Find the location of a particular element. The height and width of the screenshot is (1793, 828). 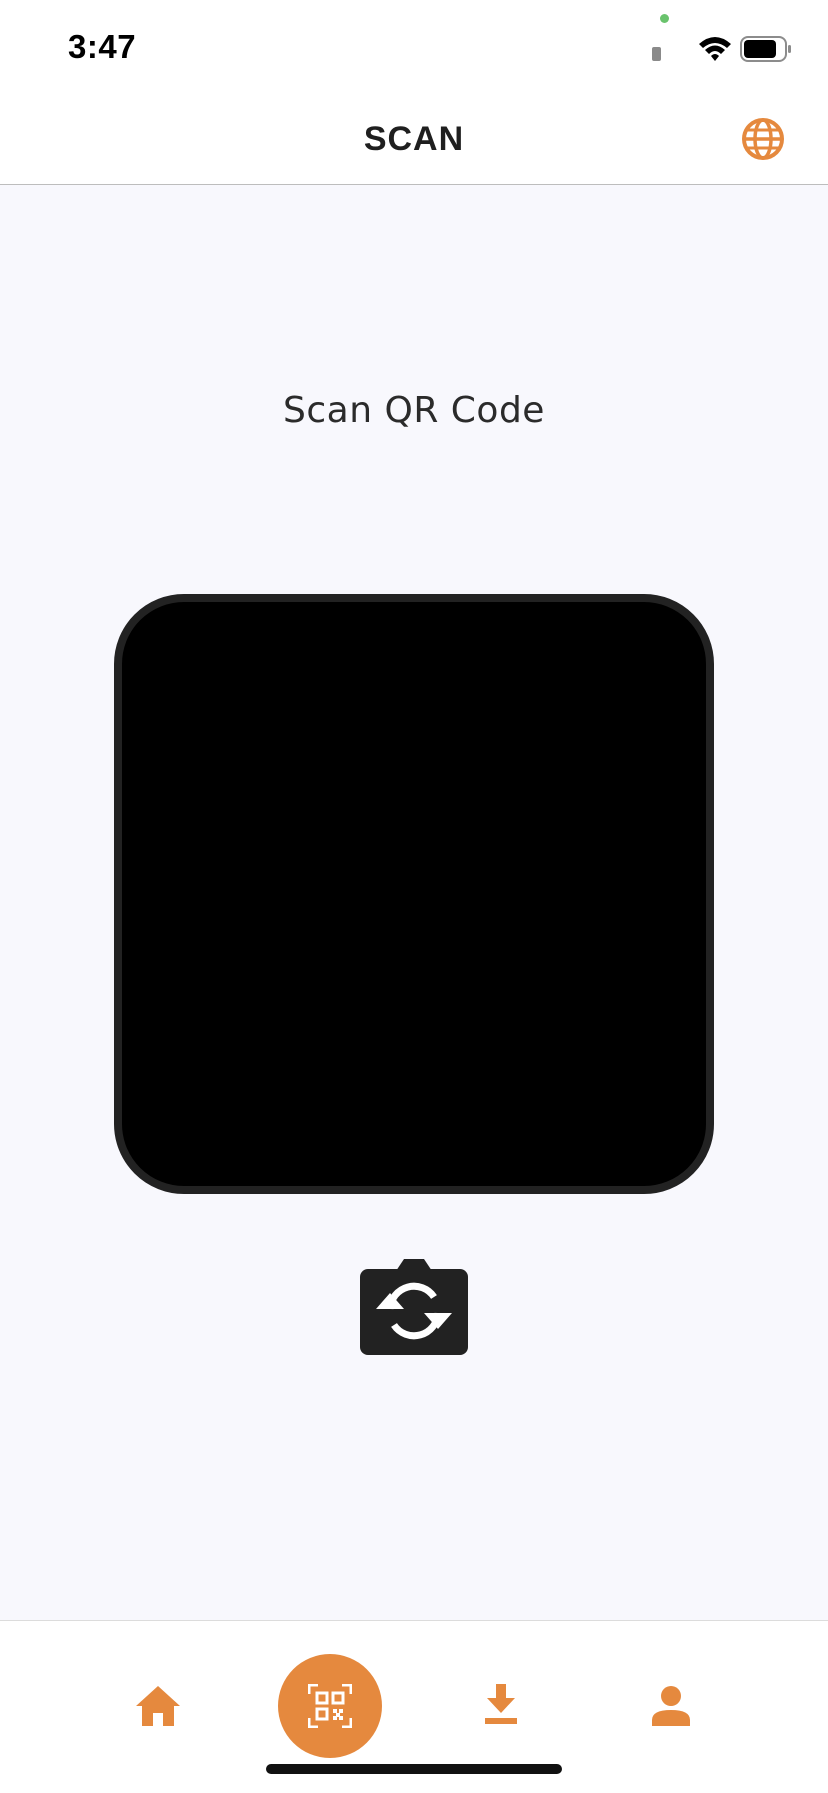

download-icon is located at coordinates (501, 1704).